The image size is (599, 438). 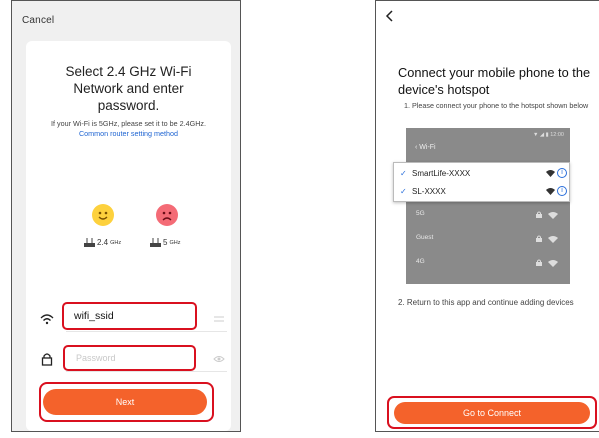 I want to click on wifi-settings-illustration: ▼ ◢ ▮ 12:00 ‹ Wi-Fi 5G Guest 4G, so click(x=488, y=206).